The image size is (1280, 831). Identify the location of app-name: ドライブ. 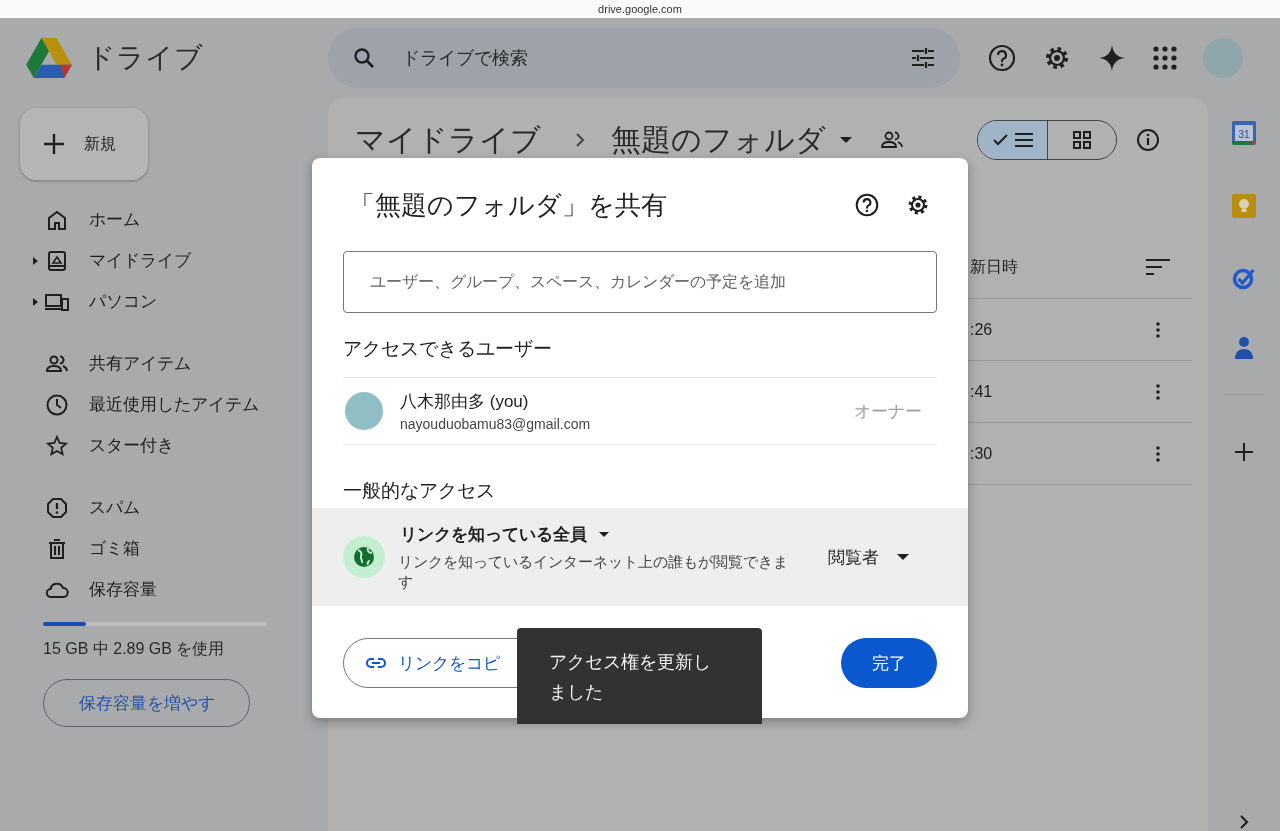
(145, 58).